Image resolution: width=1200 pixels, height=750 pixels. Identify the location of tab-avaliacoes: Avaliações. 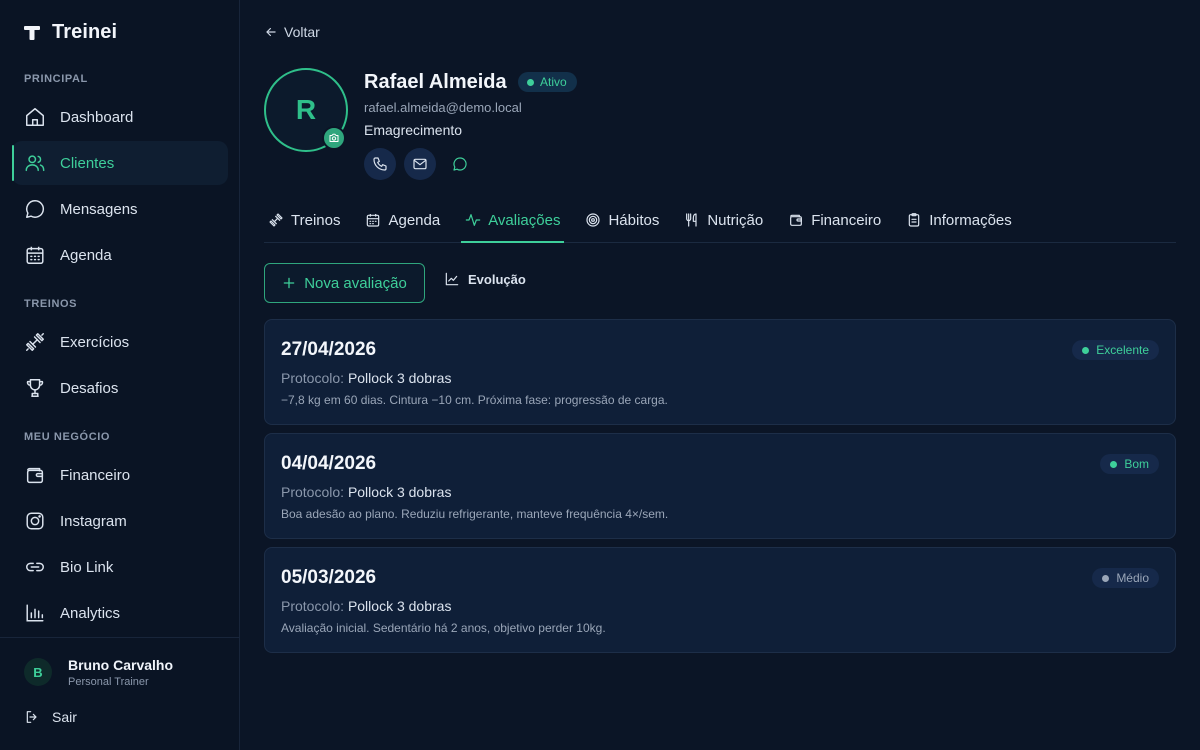
(513, 220).